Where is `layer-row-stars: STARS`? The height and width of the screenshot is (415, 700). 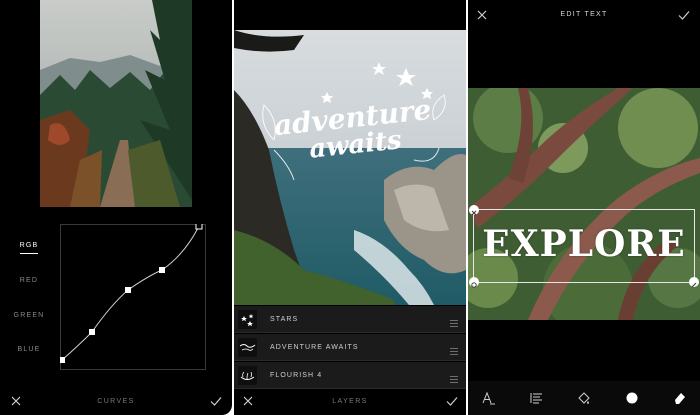
layer-row-stars: STARS is located at coordinates (350, 319).